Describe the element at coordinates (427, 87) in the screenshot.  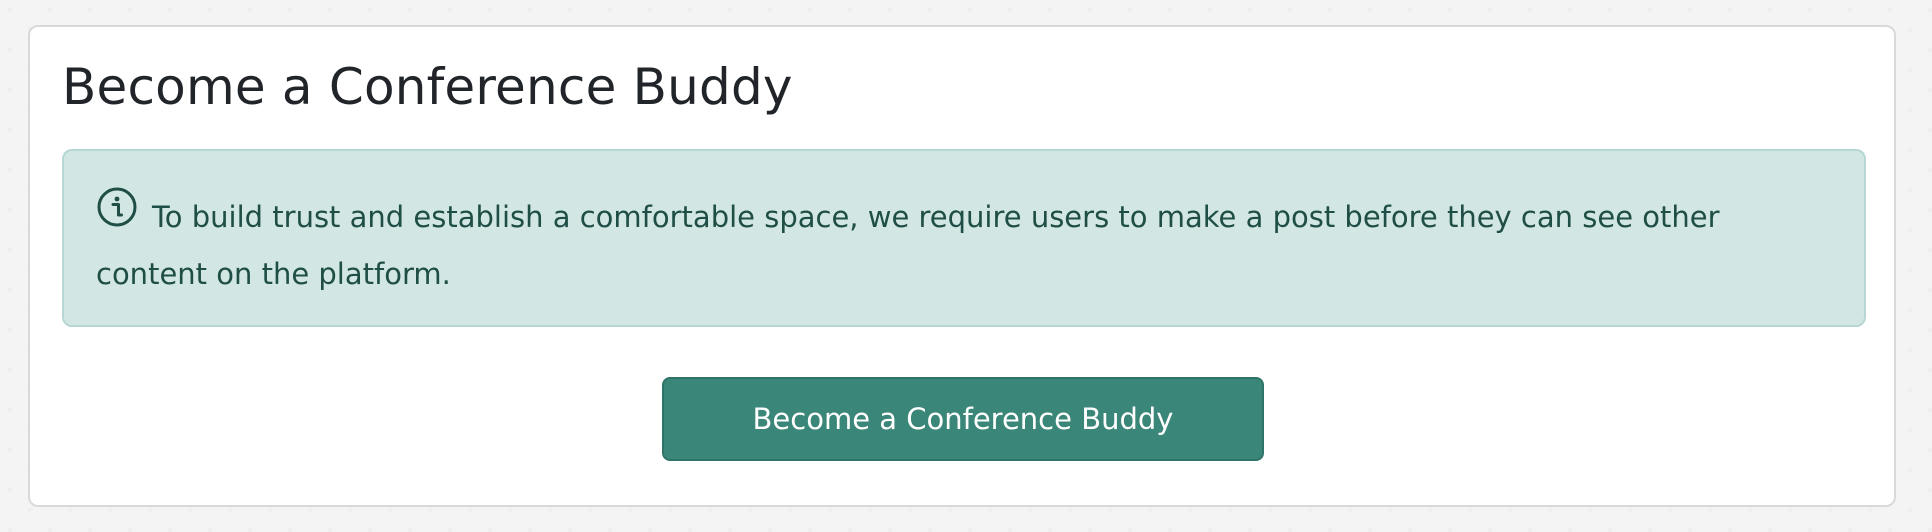
I see `page-title: Become a Conference Buddy` at that location.